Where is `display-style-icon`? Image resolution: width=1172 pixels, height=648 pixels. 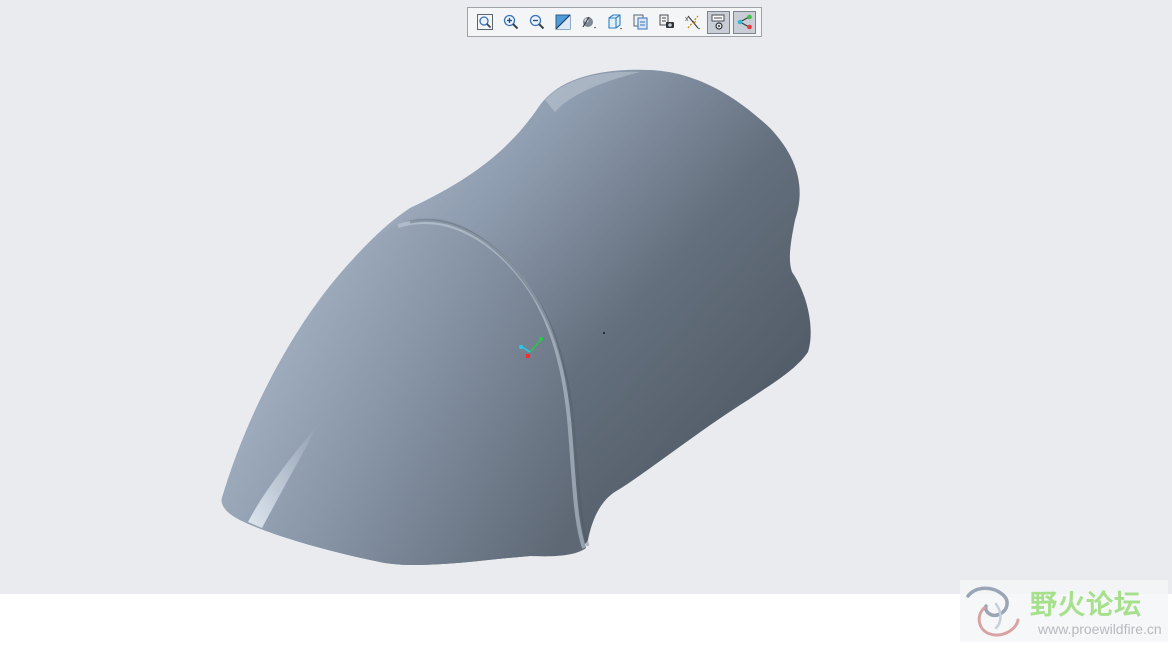 display-style-icon is located at coordinates (588, 22).